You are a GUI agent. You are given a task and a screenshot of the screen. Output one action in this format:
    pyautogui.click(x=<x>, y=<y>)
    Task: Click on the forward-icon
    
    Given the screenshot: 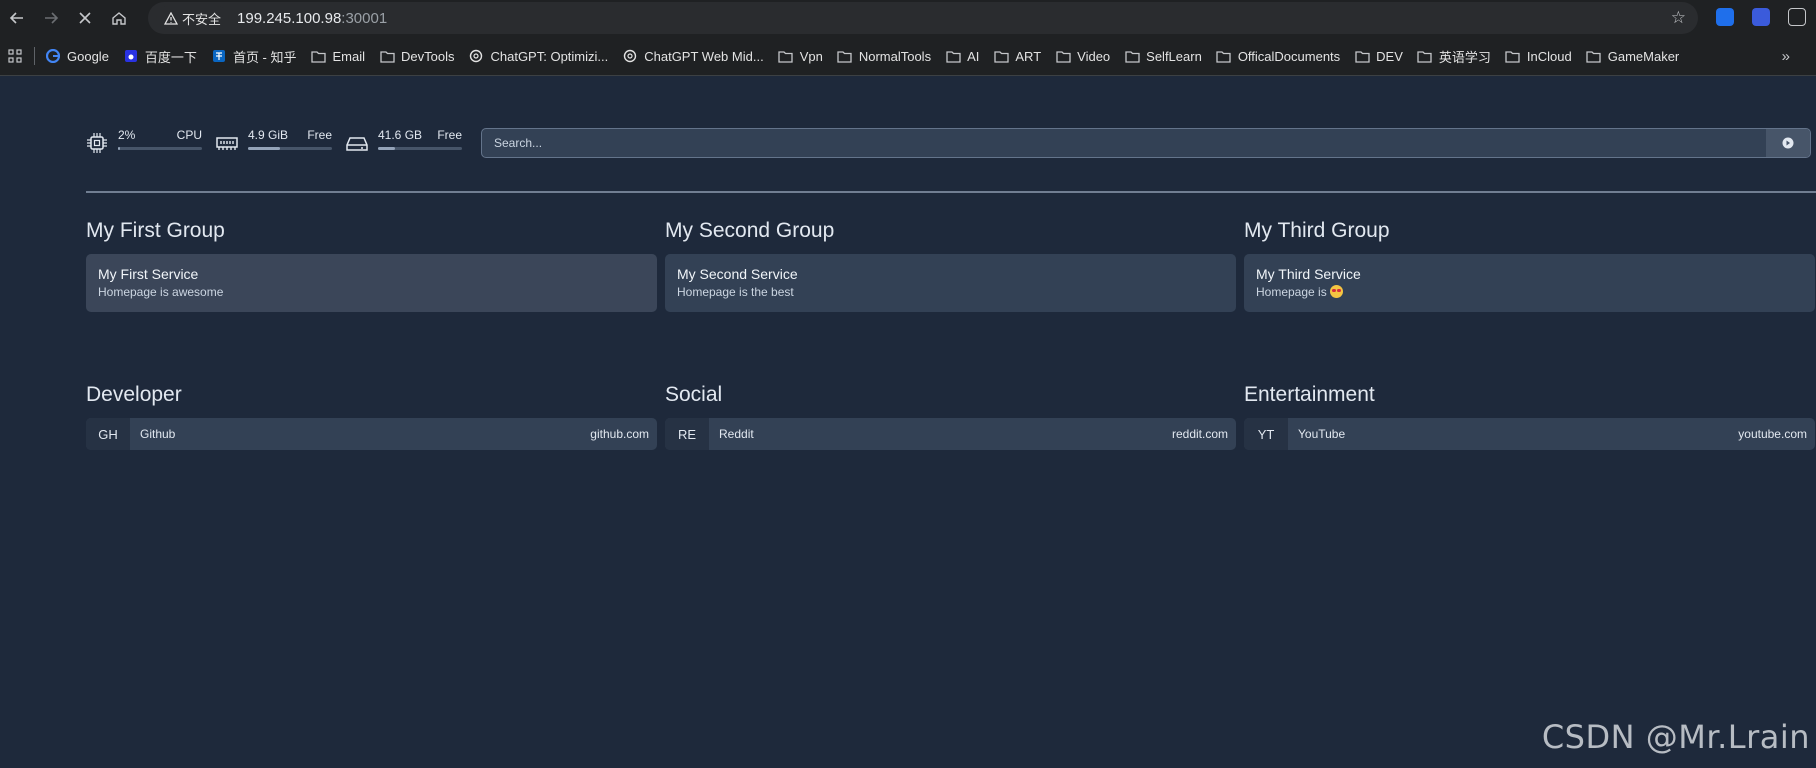 What is the action you would take?
    pyautogui.click(x=51, y=18)
    